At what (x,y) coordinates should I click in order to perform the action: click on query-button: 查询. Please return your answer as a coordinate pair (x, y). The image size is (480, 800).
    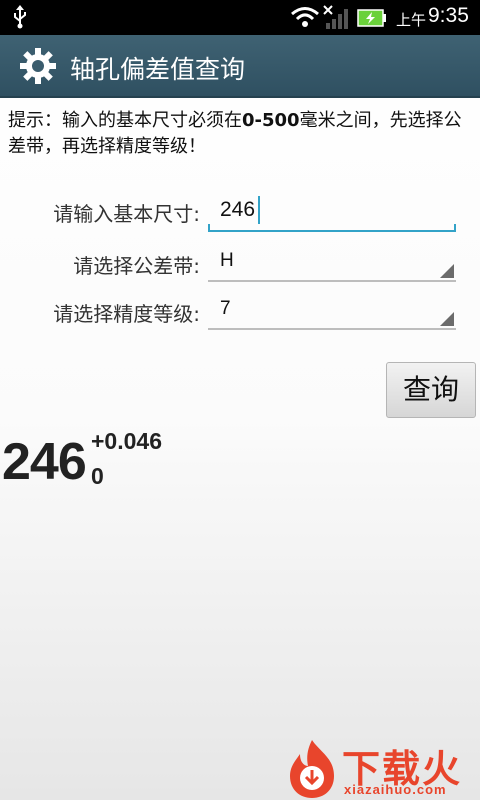
    Looking at the image, I should click on (431, 390).